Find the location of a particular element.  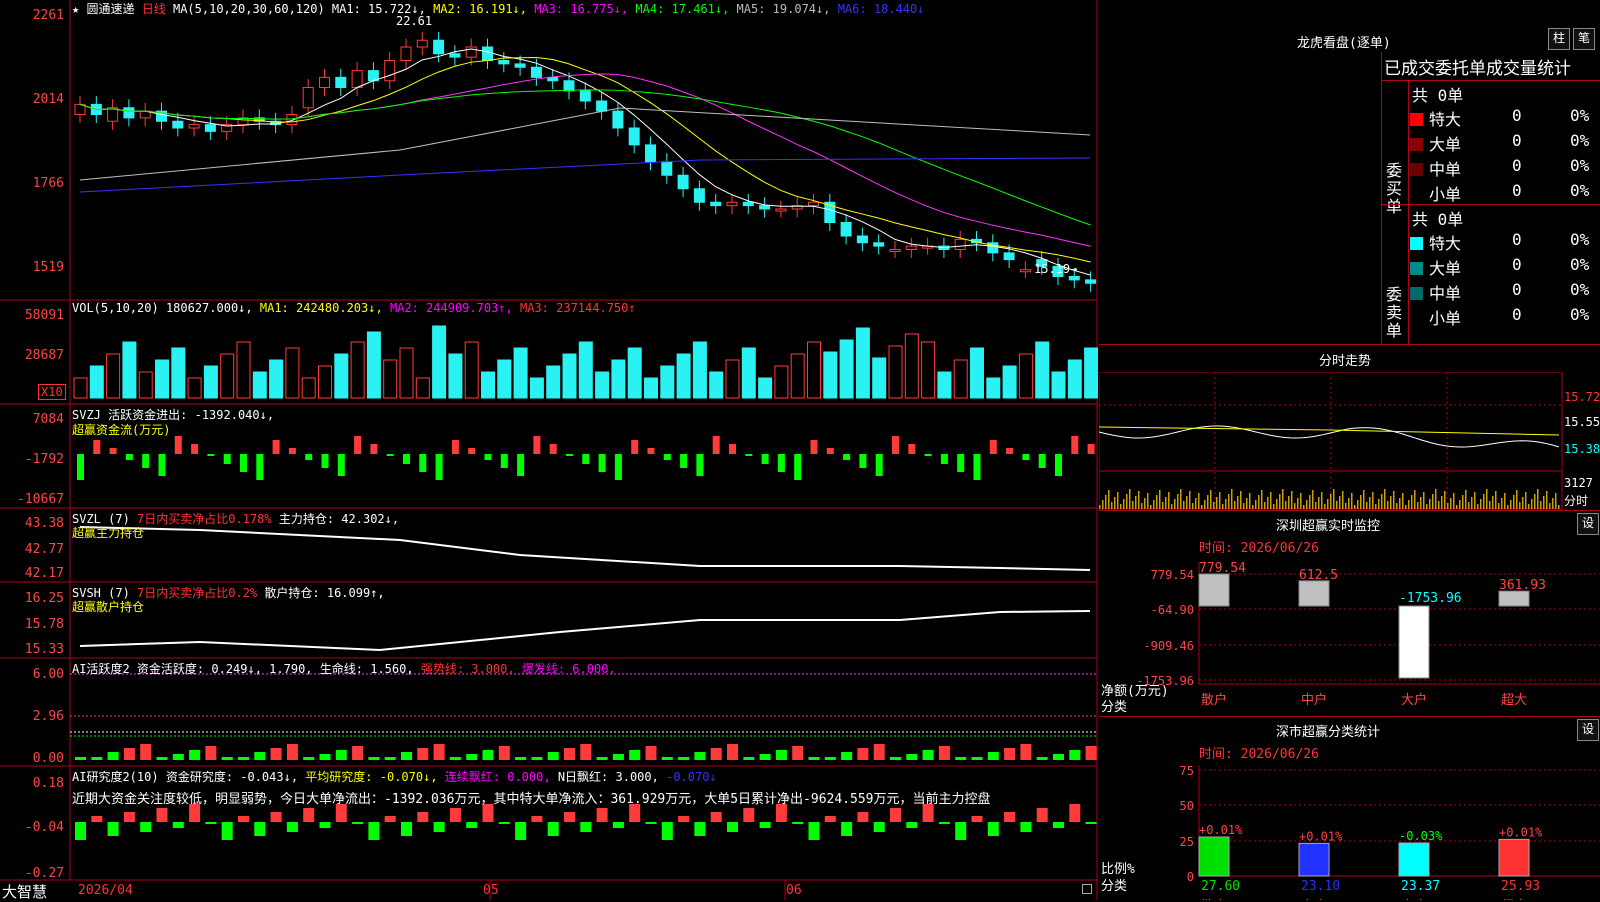

lock-icon is located at coordinates (1087, 889).